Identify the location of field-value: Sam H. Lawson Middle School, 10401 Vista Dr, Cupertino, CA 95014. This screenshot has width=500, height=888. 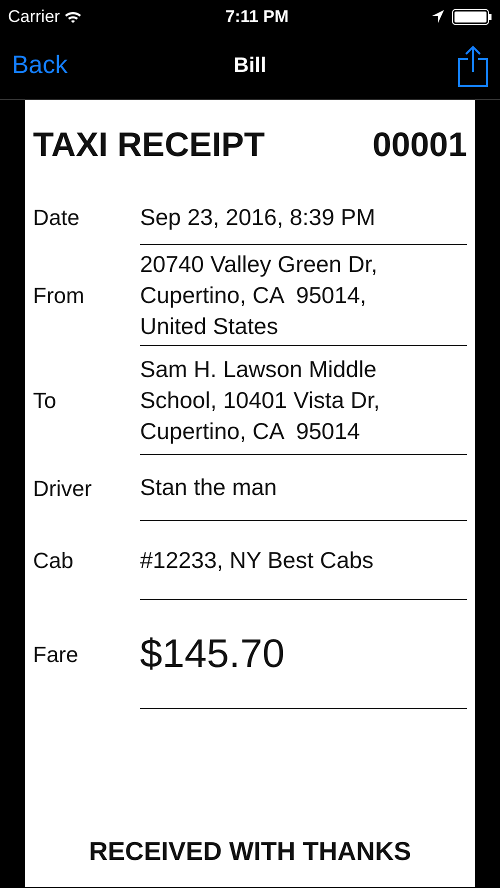
(303, 400).